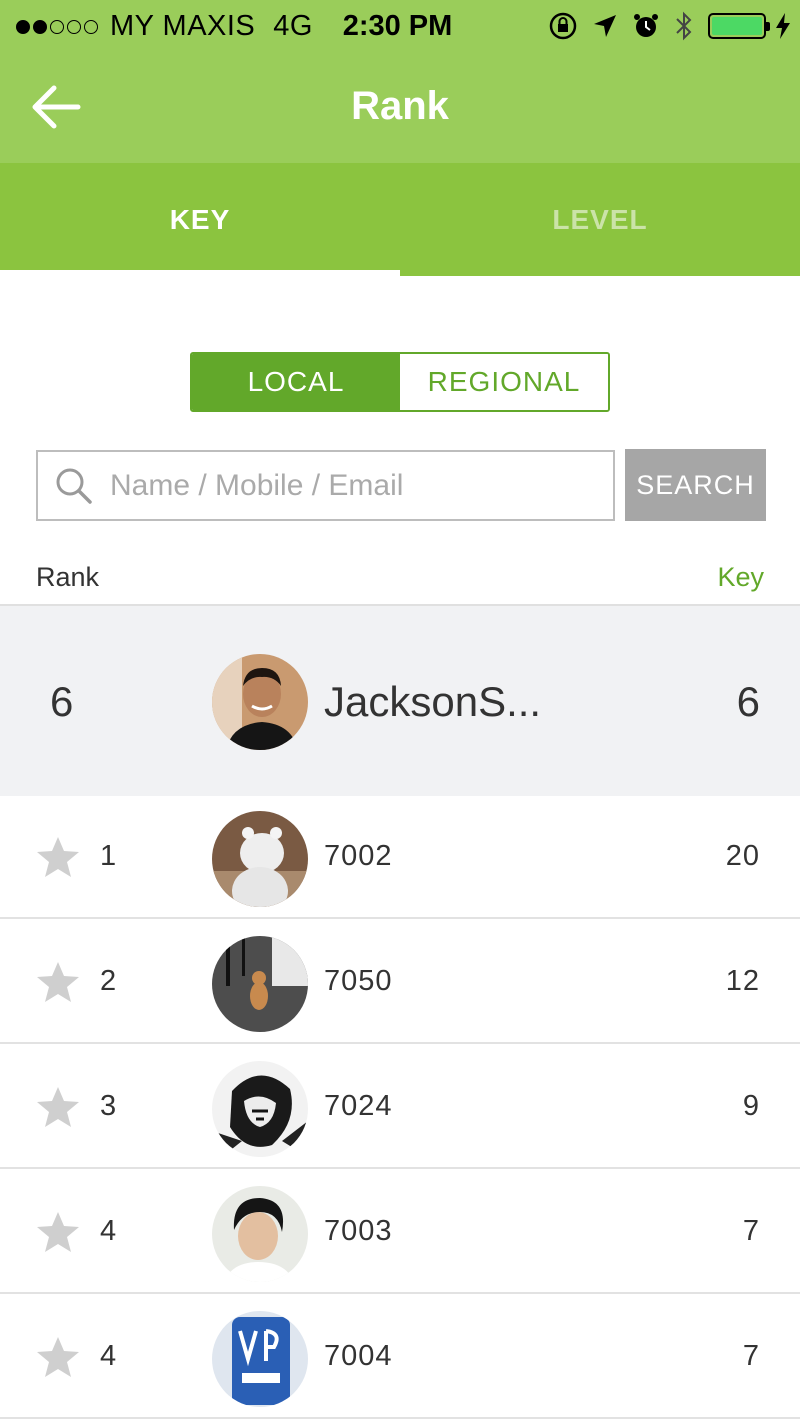 The width and height of the screenshot is (800, 1423). Describe the element at coordinates (358, 981) in the screenshot. I see `row-name: 7050` at that location.